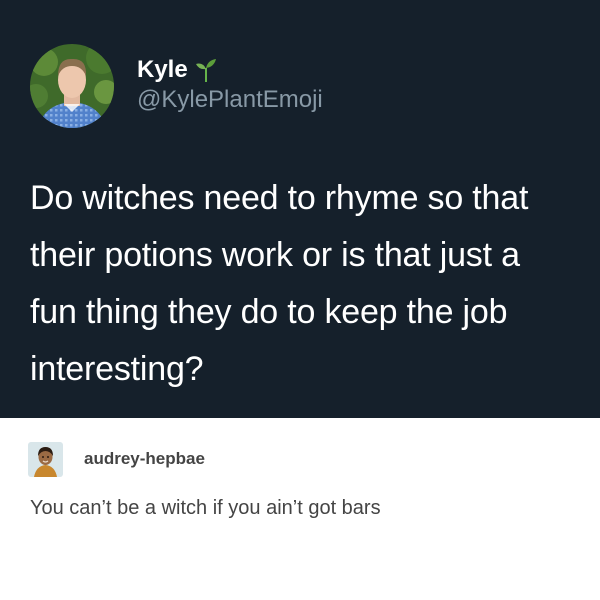 This screenshot has width=600, height=600. I want to click on tweet-author-name: Kyle, so click(162, 70).